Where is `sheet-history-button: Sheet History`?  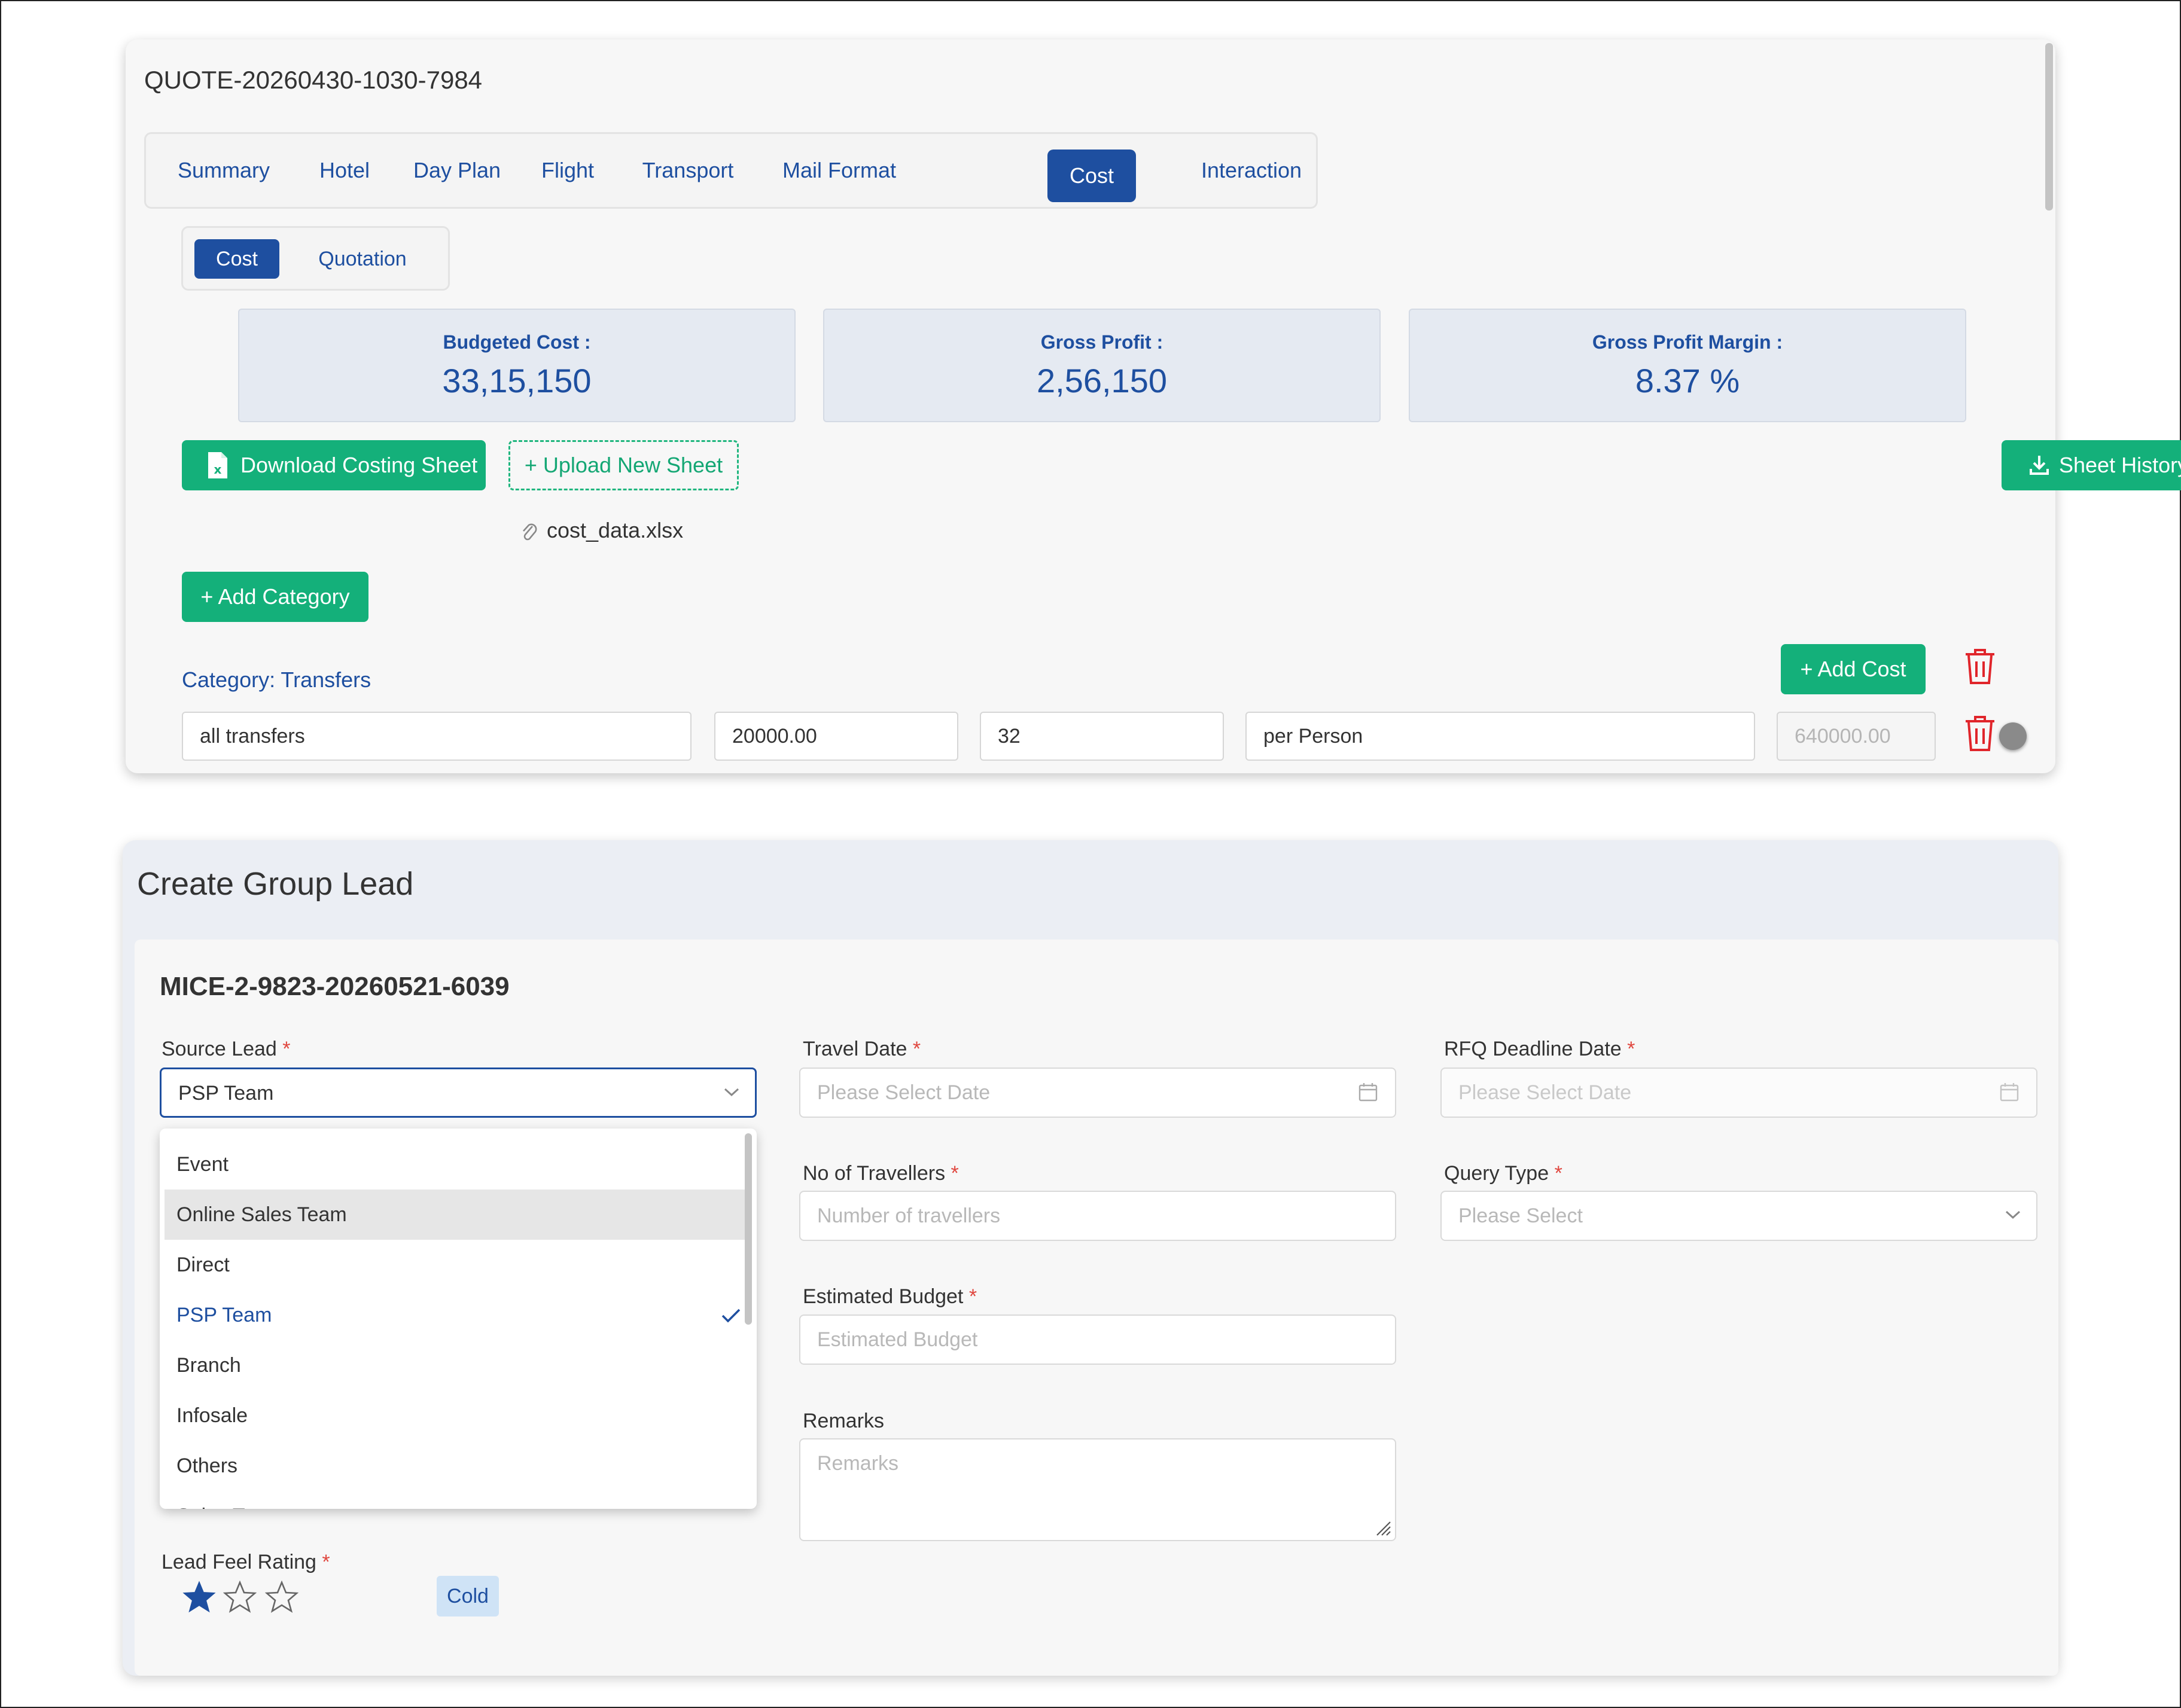
sheet-history-button: Sheet History is located at coordinates (2091, 465).